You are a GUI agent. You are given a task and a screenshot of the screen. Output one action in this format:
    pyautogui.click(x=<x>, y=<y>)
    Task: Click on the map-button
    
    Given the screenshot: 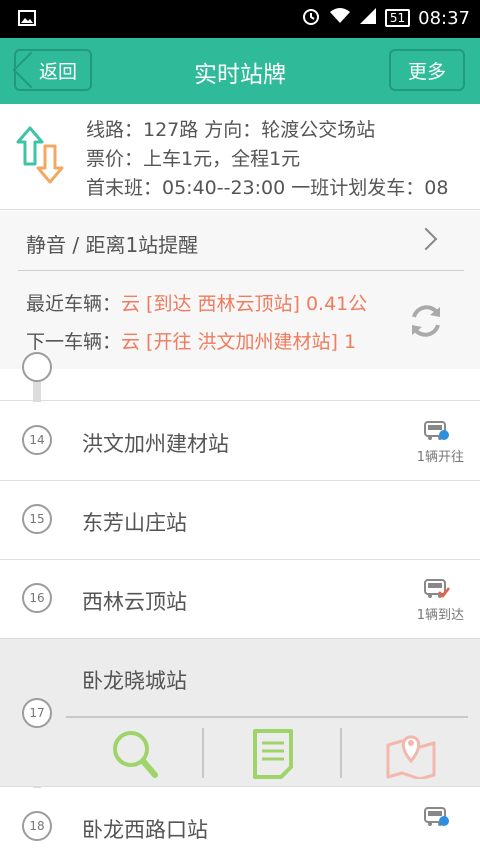 What is the action you would take?
    pyautogui.click(x=411, y=754)
    